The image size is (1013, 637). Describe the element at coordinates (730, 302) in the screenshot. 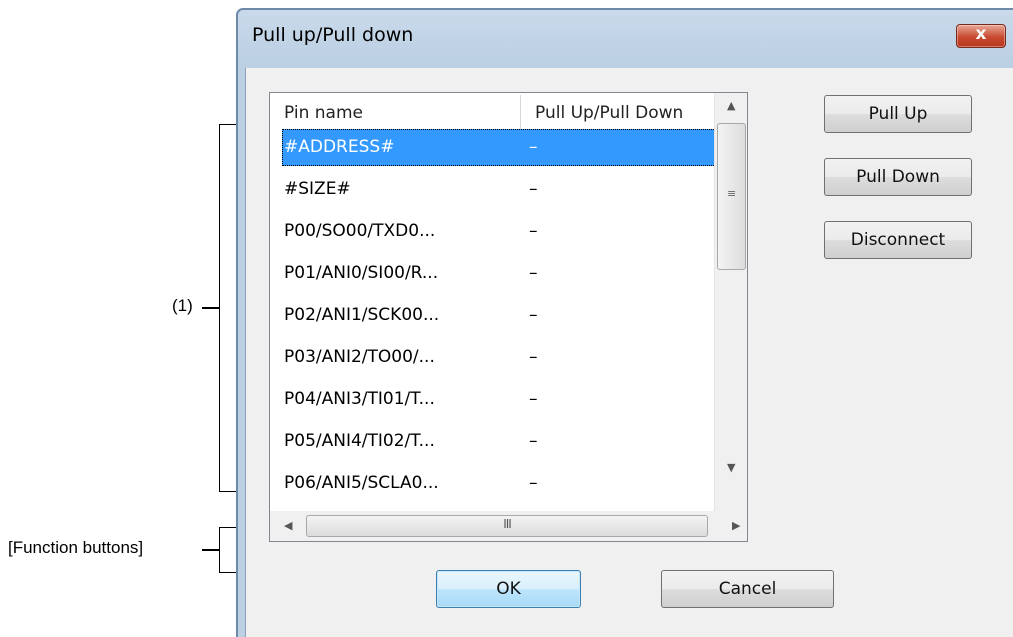

I see `vertical-scrollbar: ▲ ≡ ▼` at that location.